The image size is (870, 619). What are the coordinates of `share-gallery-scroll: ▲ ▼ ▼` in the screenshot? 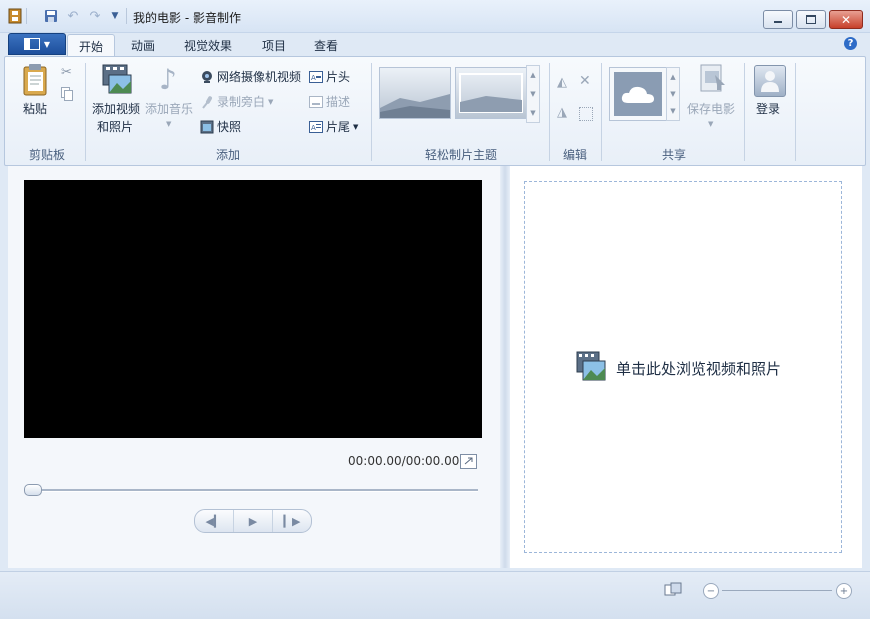 It's located at (673, 94).